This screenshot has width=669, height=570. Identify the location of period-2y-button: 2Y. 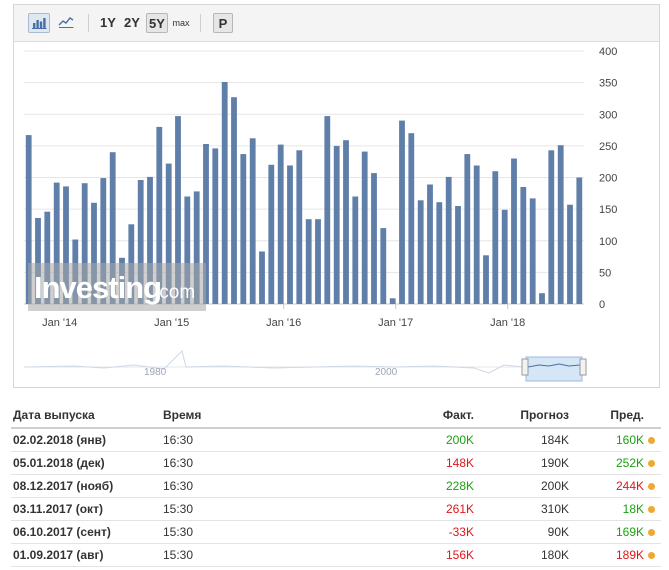
(132, 23).